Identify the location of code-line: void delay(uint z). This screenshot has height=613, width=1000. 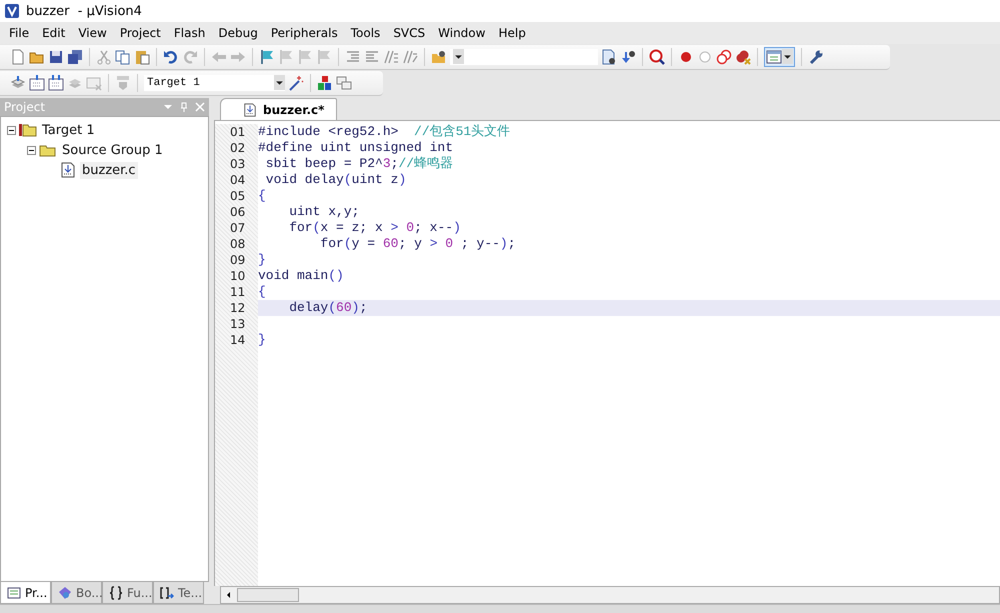
(336, 180).